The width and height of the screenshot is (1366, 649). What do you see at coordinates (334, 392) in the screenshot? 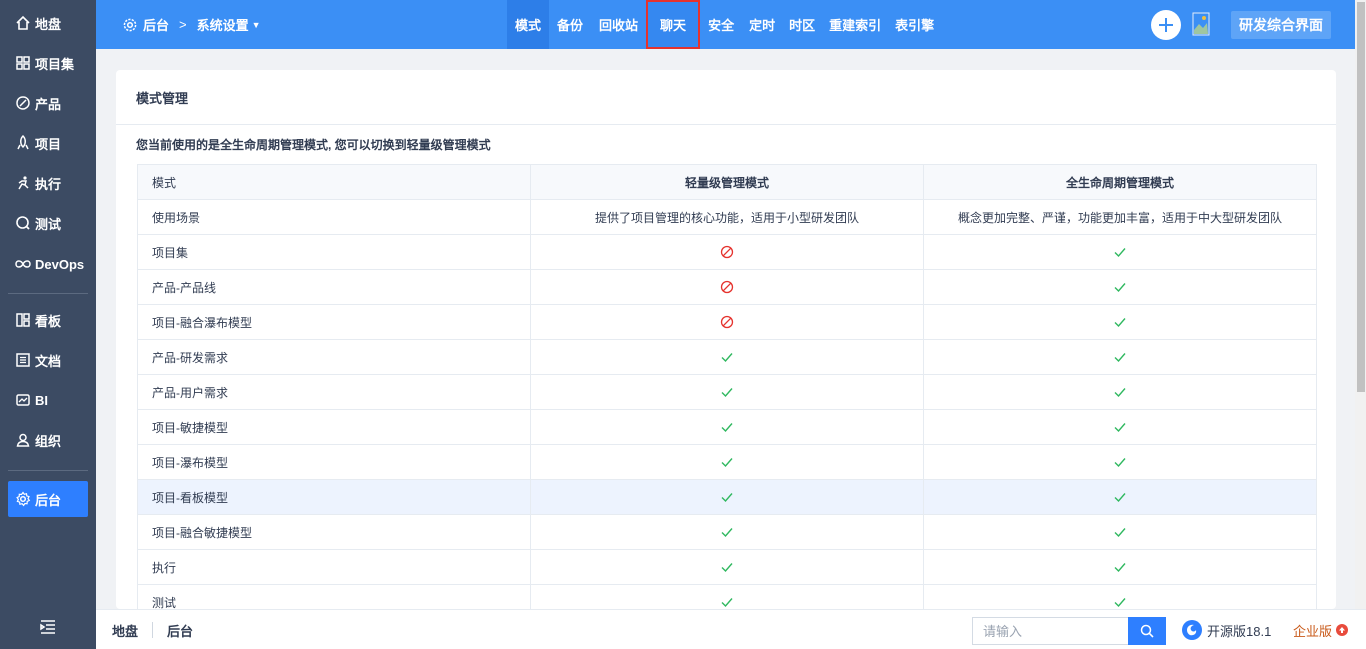
I see `row-label: 产品-用户需求` at bounding box center [334, 392].